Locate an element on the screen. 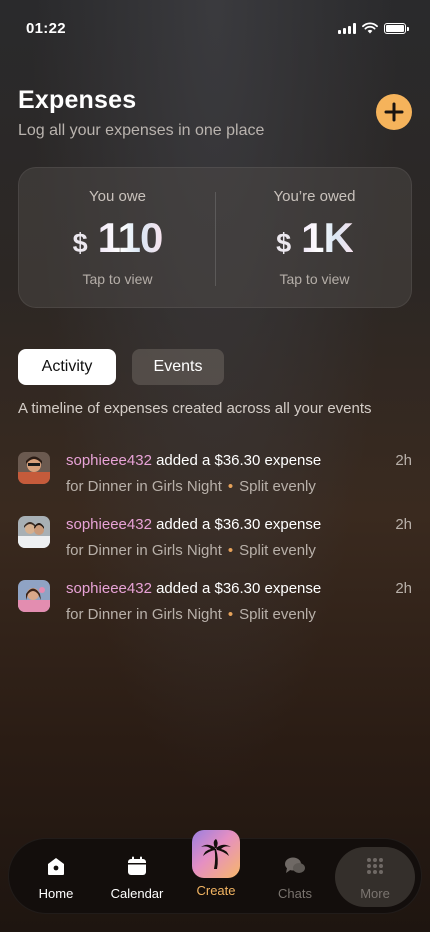 The image size is (430, 932). plus-icon is located at coordinates (394, 112).